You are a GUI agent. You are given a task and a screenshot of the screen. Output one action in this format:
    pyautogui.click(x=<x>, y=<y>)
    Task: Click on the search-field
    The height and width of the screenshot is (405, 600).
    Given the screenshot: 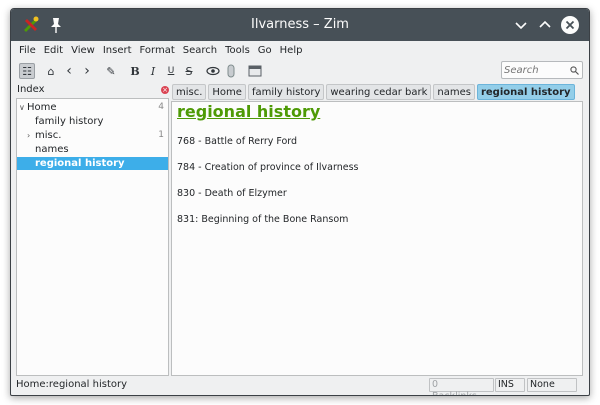 What is the action you would take?
    pyautogui.click(x=542, y=70)
    